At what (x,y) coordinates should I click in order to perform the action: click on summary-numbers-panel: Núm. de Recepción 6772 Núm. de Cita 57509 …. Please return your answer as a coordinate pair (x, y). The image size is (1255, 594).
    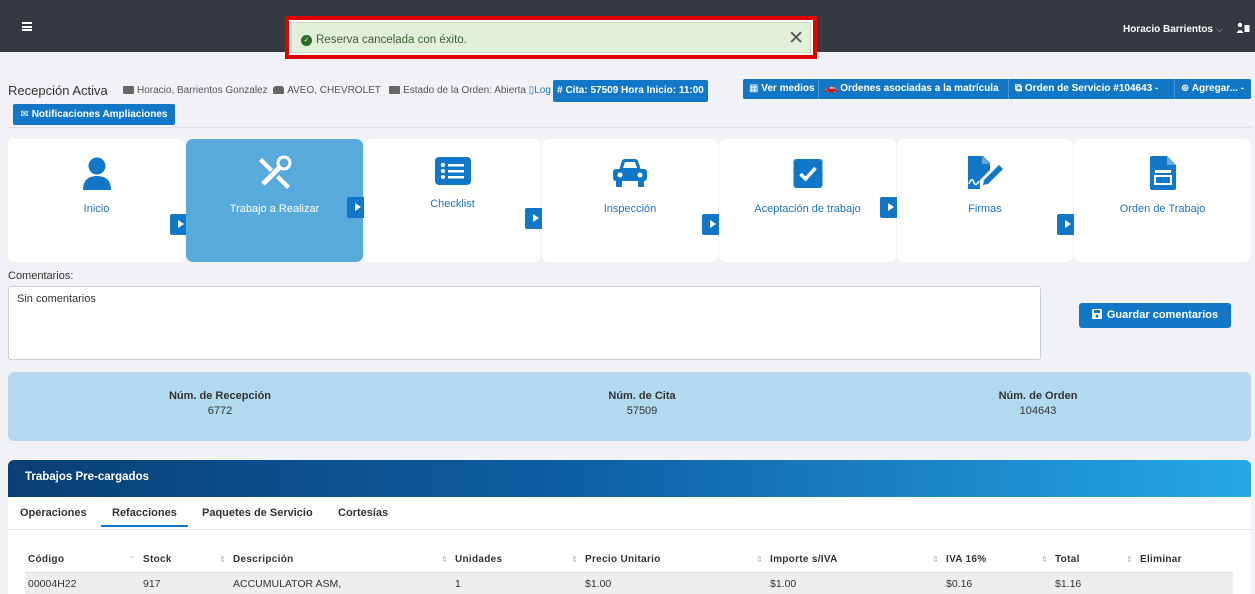
    Looking at the image, I should click on (629, 406).